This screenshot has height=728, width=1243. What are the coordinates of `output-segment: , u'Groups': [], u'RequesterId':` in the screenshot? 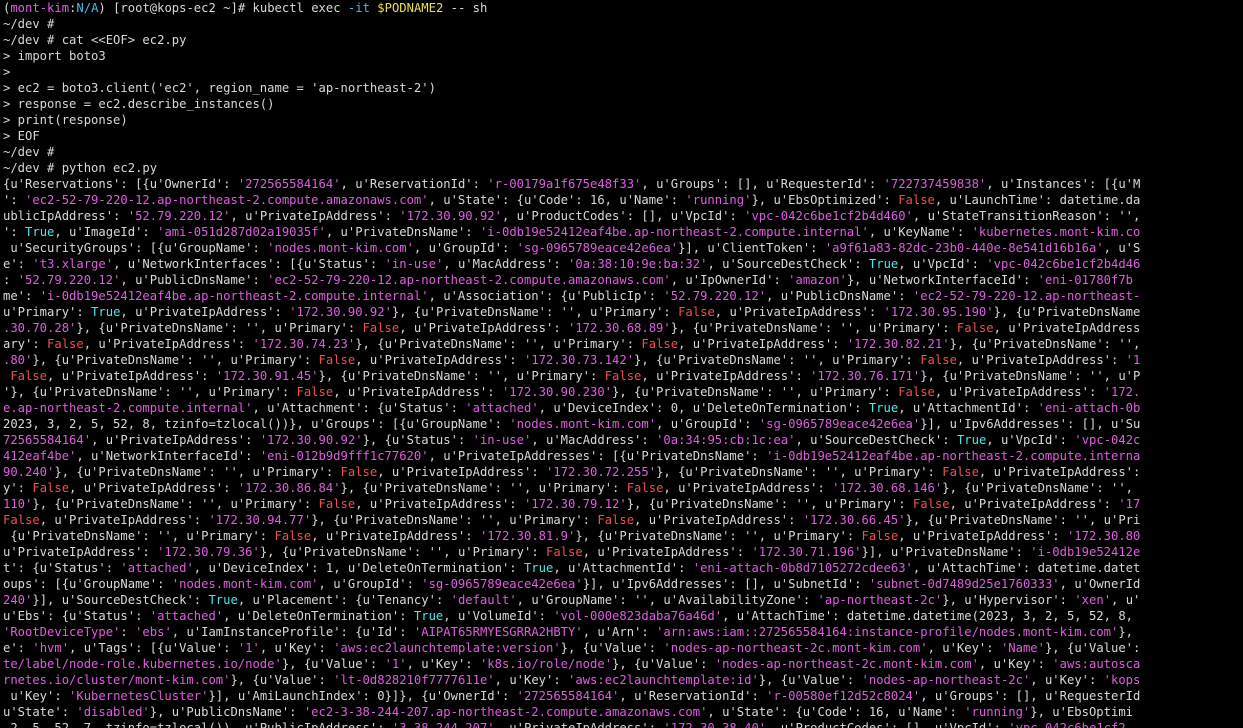 It's located at (762, 184).